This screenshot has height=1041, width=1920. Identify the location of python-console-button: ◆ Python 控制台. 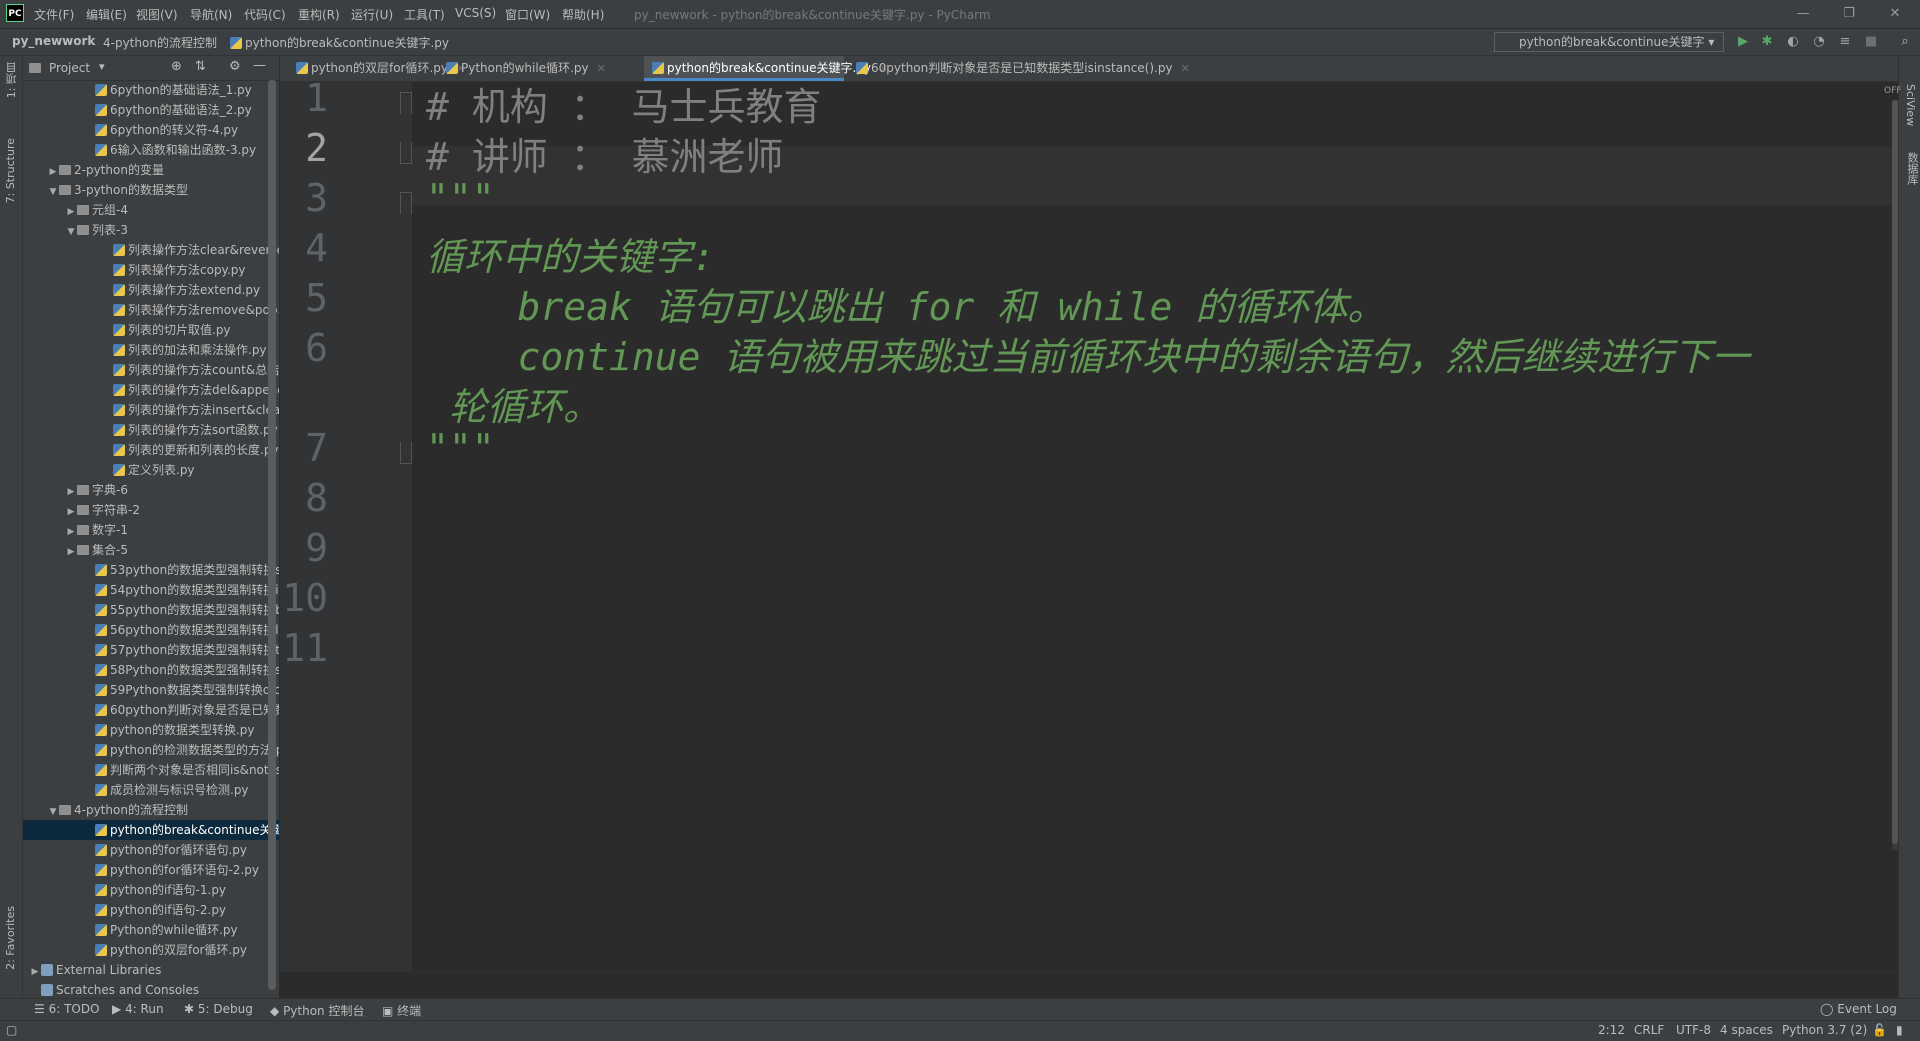
(317, 1010).